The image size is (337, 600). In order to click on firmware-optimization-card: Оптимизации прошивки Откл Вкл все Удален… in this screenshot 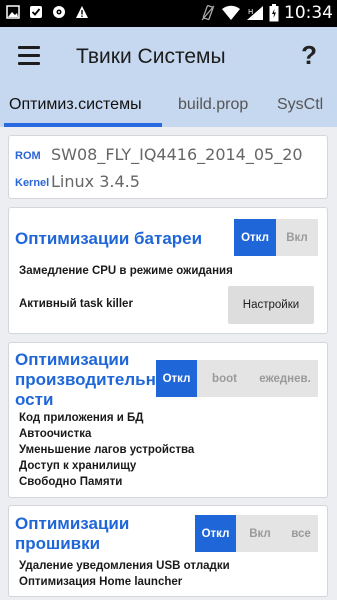, I will do `click(168, 551)`.